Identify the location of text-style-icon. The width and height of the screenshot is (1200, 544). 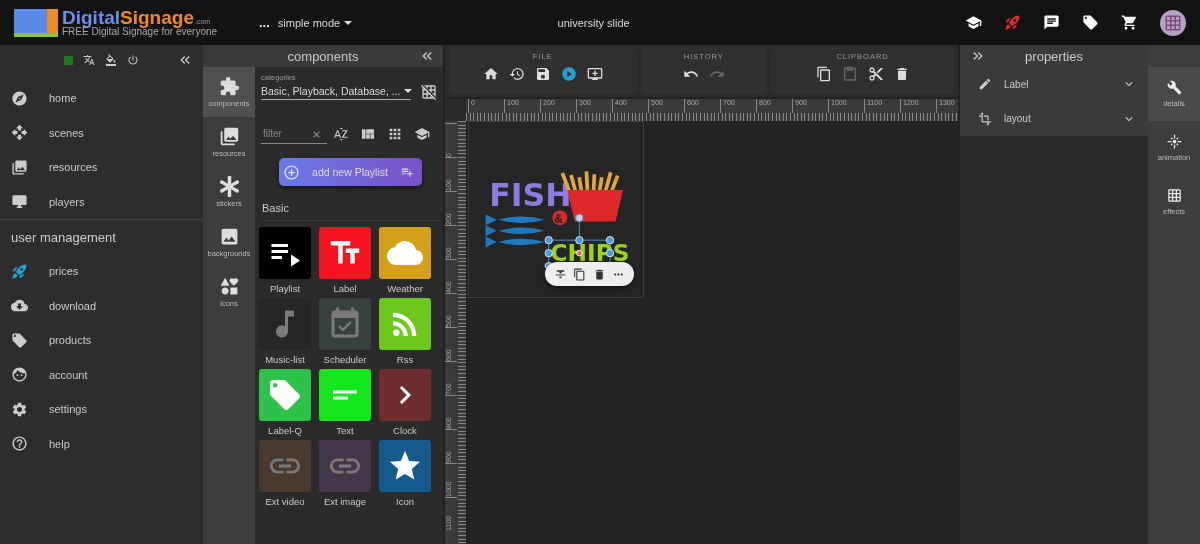
(561, 274).